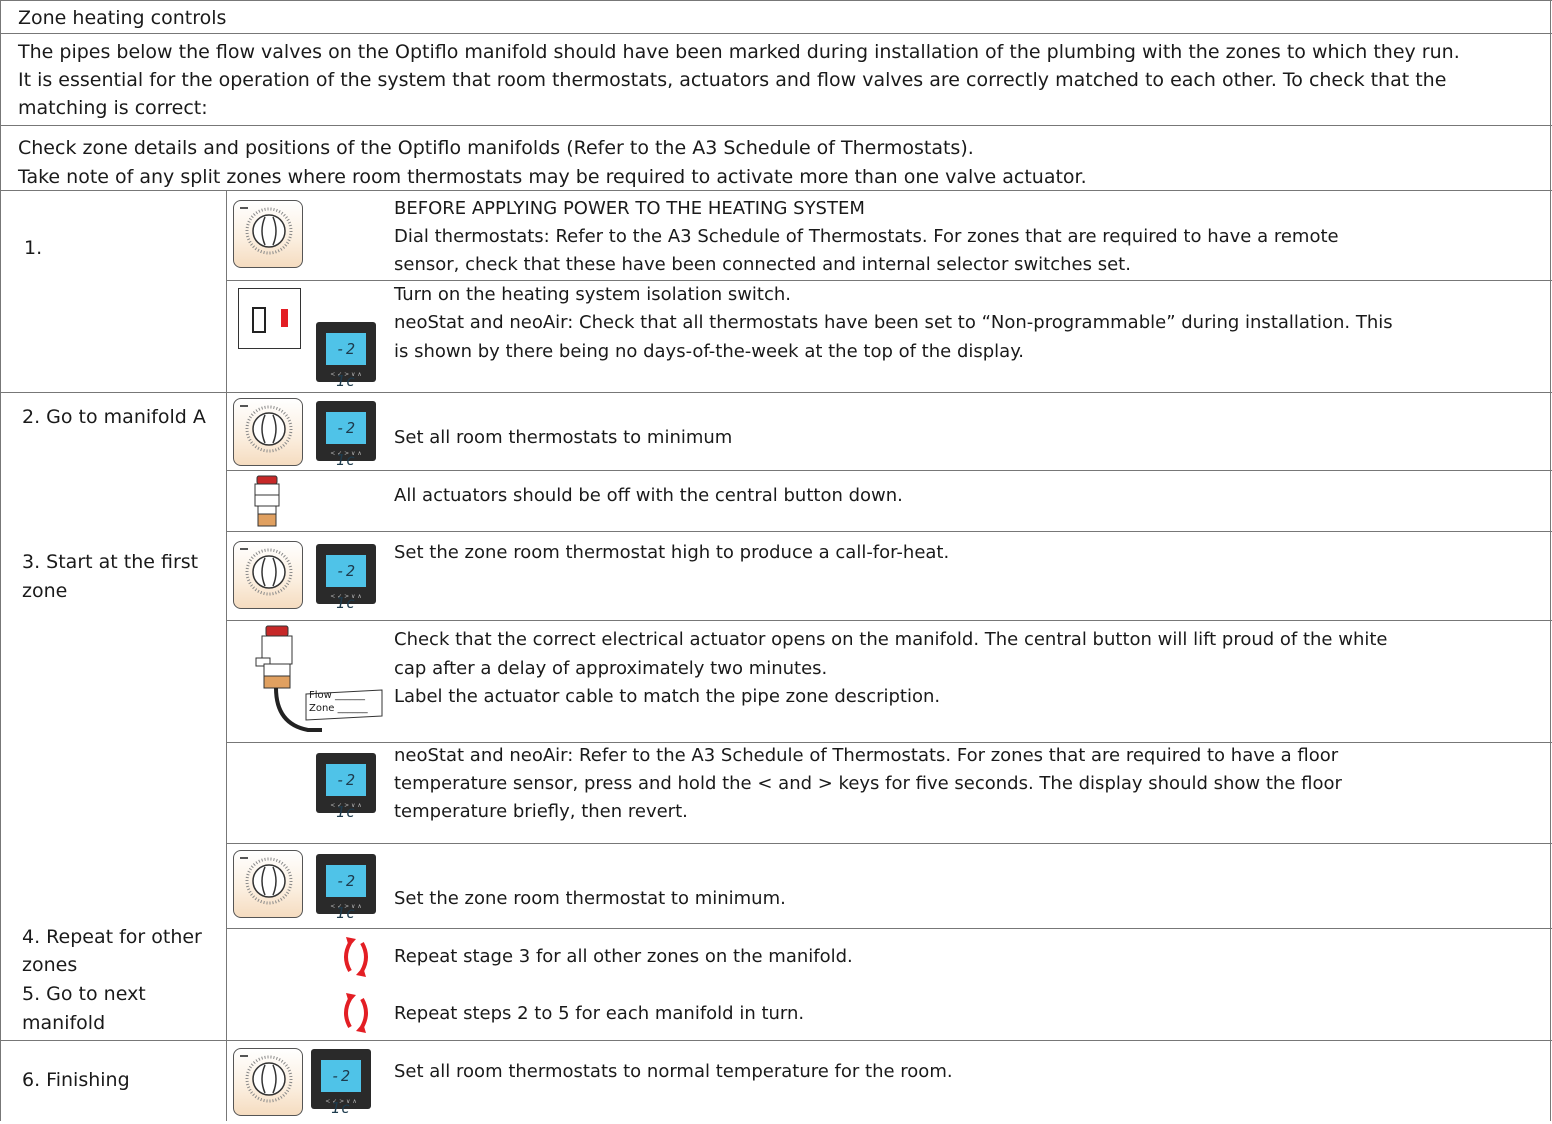 This screenshot has height=1124, width=1552. Describe the element at coordinates (269, 318) in the screenshot. I see `isolation-switch-icon` at that location.